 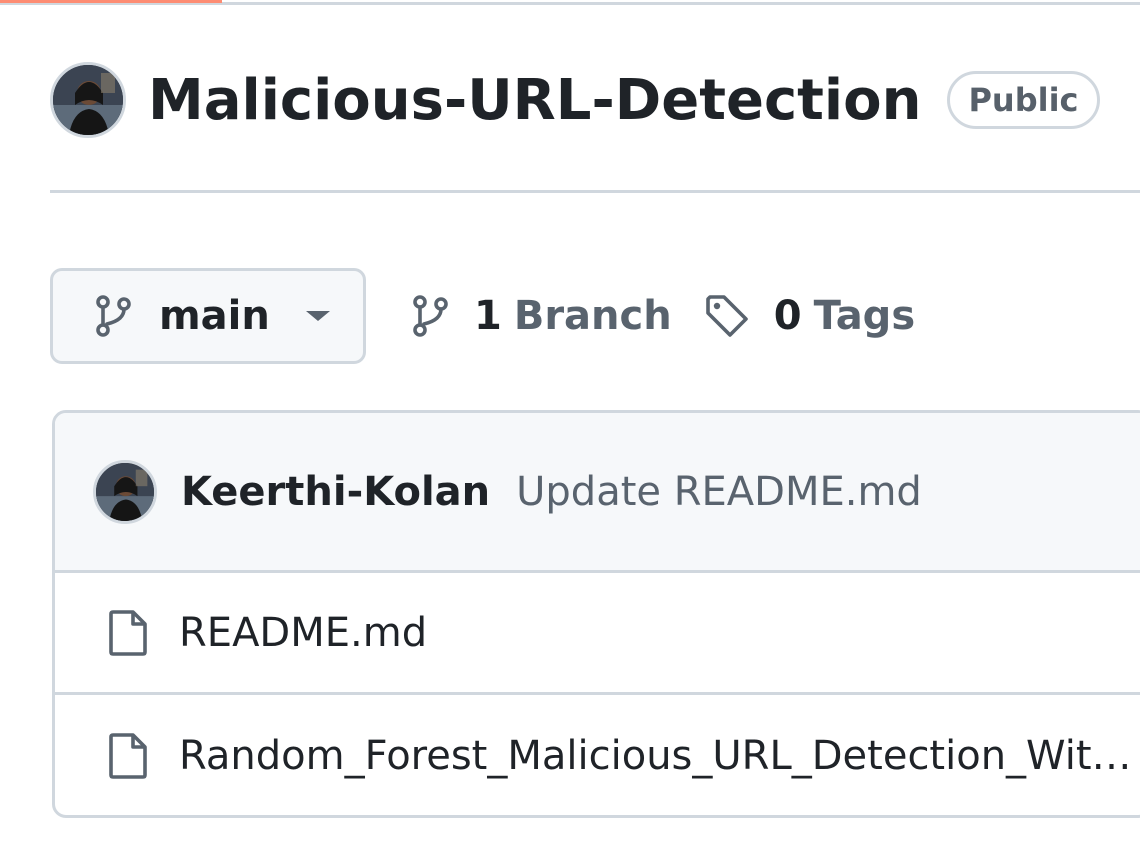 I want to click on tag-word: Tags, so click(x=864, y=316).